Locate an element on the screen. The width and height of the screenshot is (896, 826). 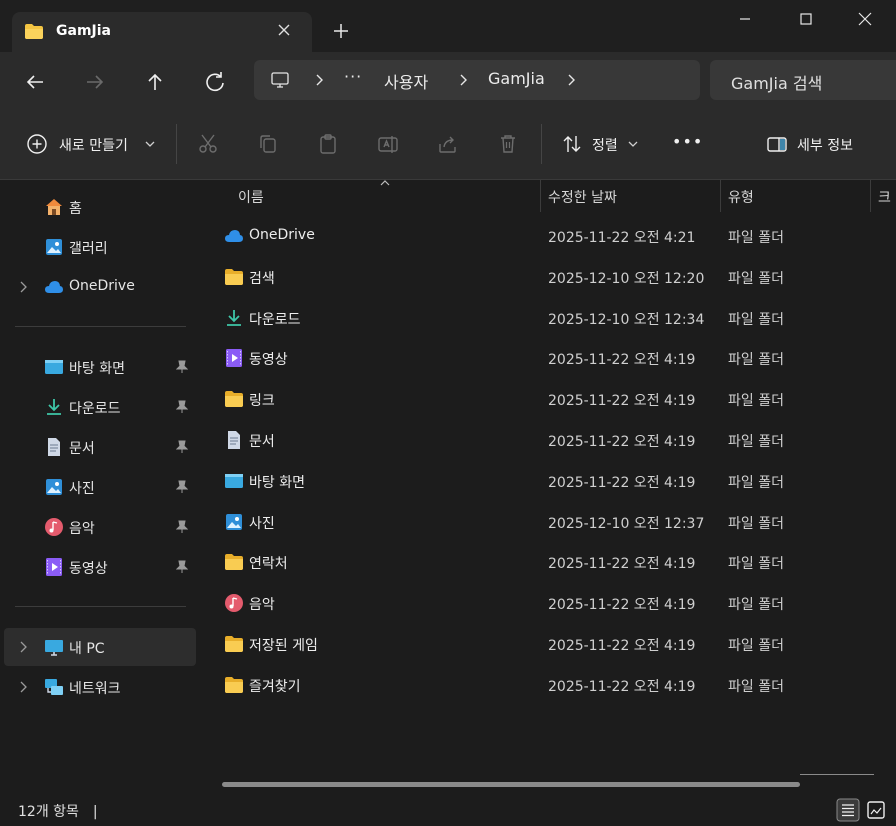
delete-icon is located at coordinates (508, 144).